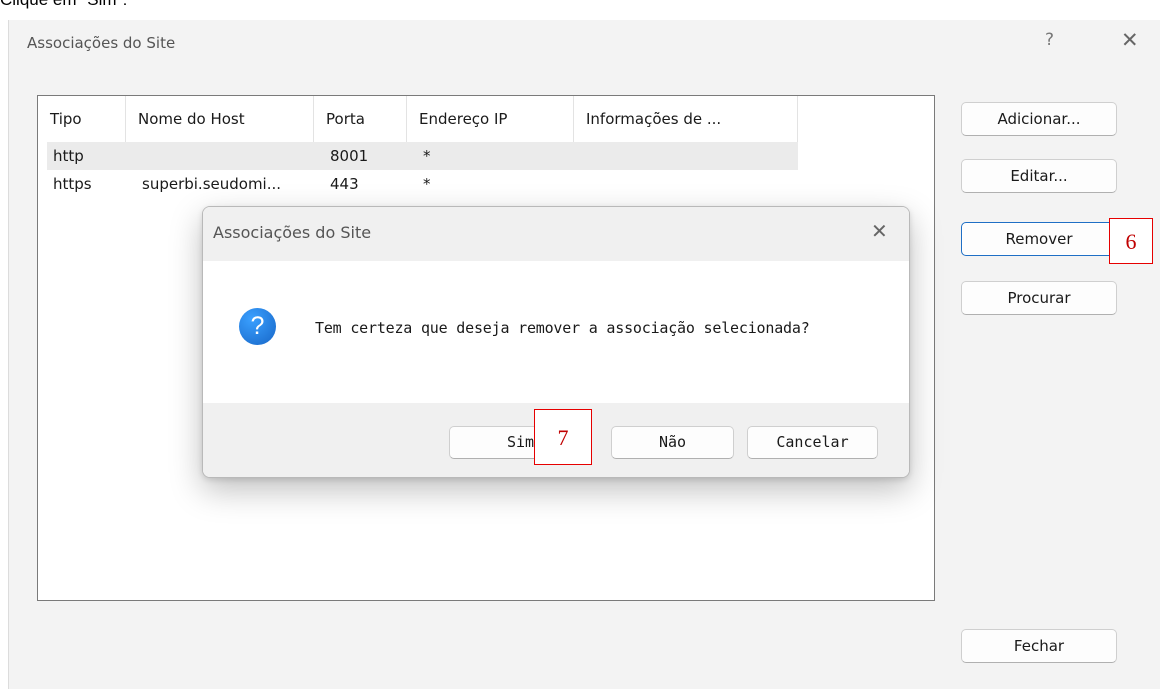  I want to click on browse-button: Procurar, so click(1039, 298).